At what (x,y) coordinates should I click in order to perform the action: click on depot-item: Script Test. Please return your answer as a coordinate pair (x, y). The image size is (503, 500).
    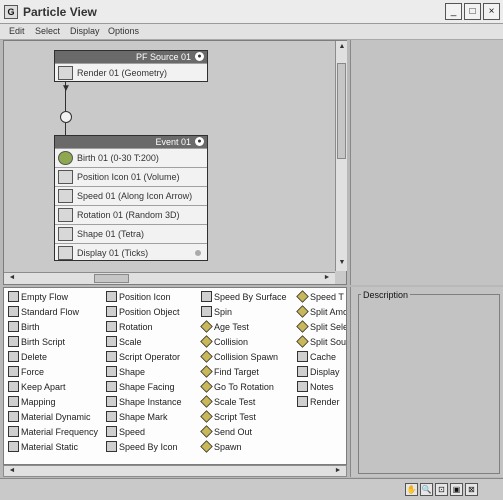
    Looking at the image, I should click on (228, 417).